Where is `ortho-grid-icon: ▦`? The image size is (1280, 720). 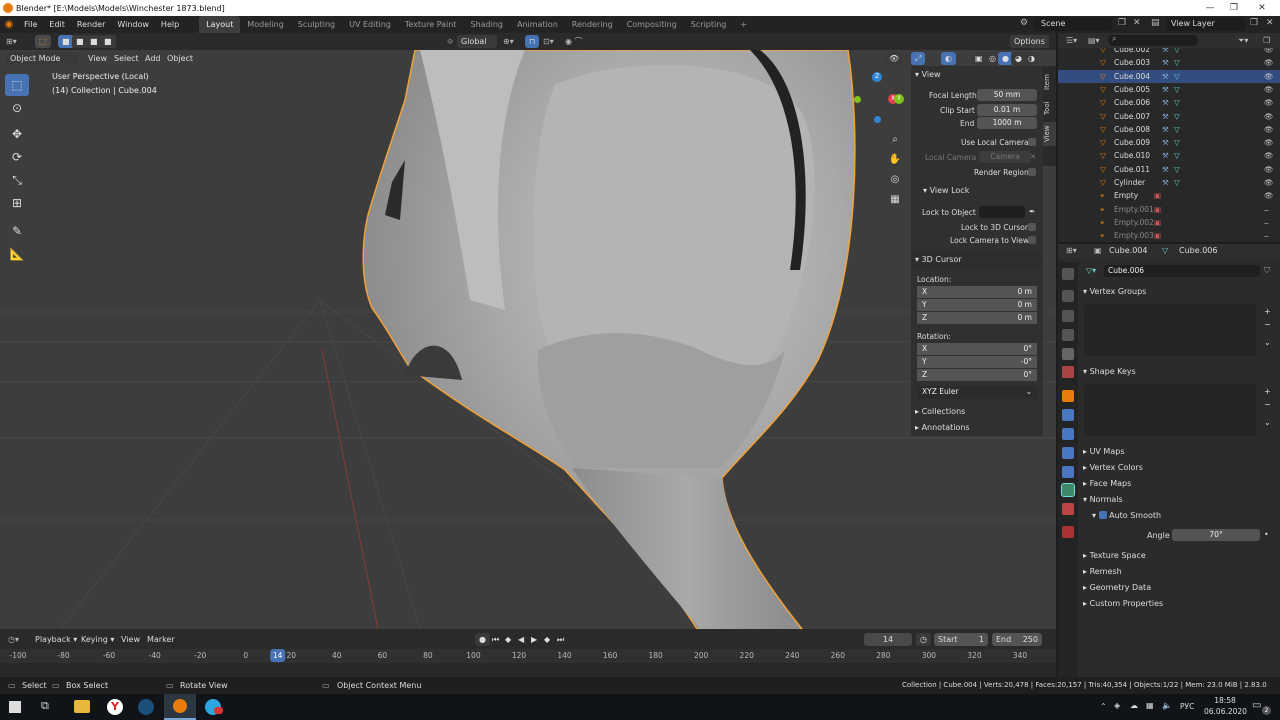
ortho-grid-icon: ▦ is located at coordinates (895, 200).